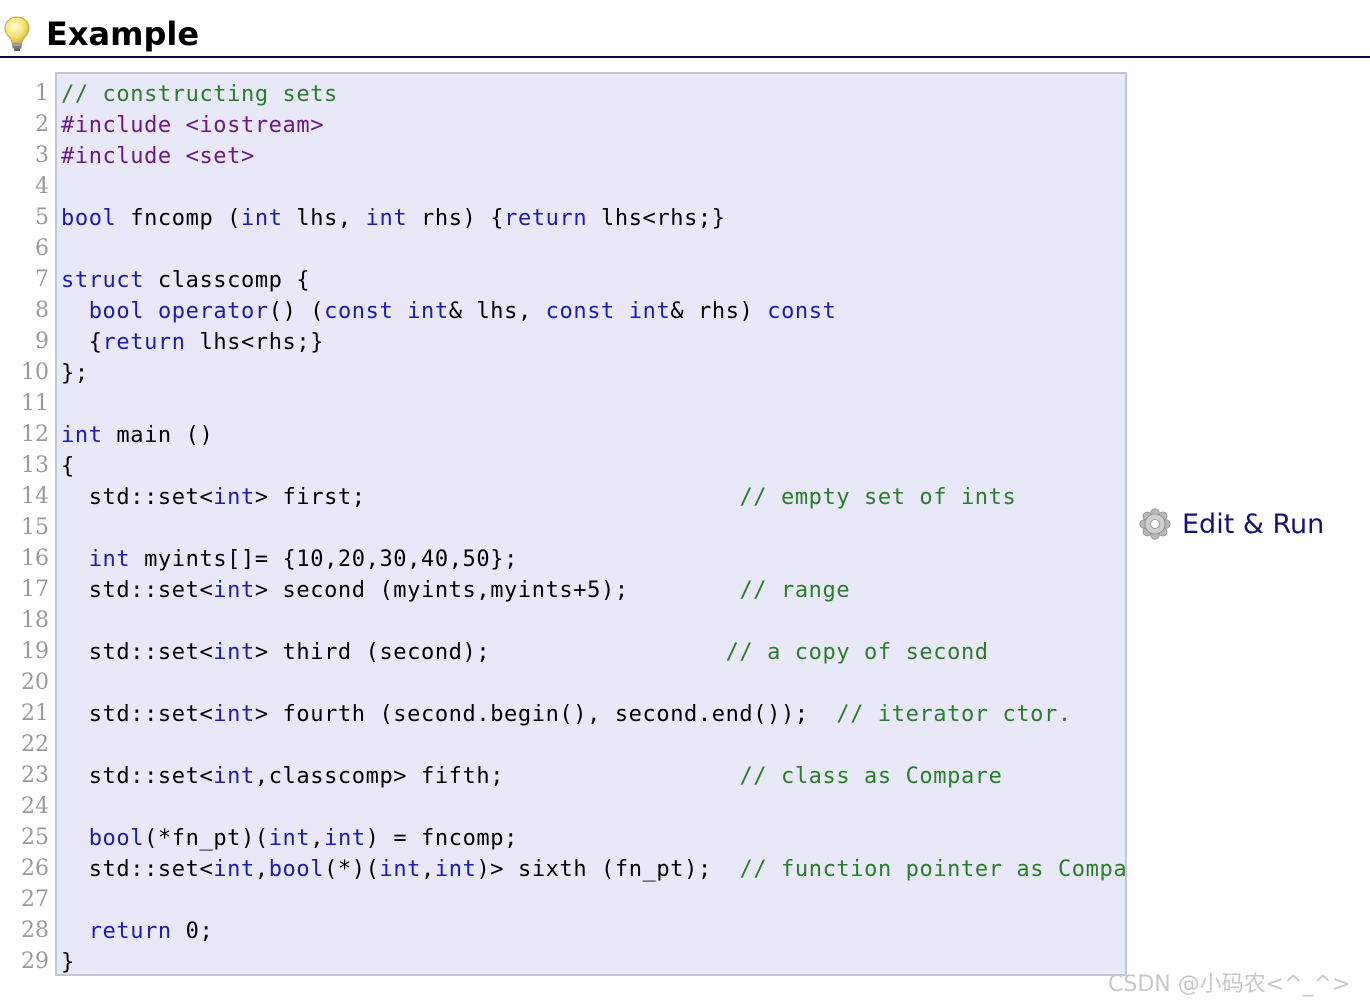 This screenshot has width=1370, height=1006. I want to click on code-token: (*)(, so click(352, 869).